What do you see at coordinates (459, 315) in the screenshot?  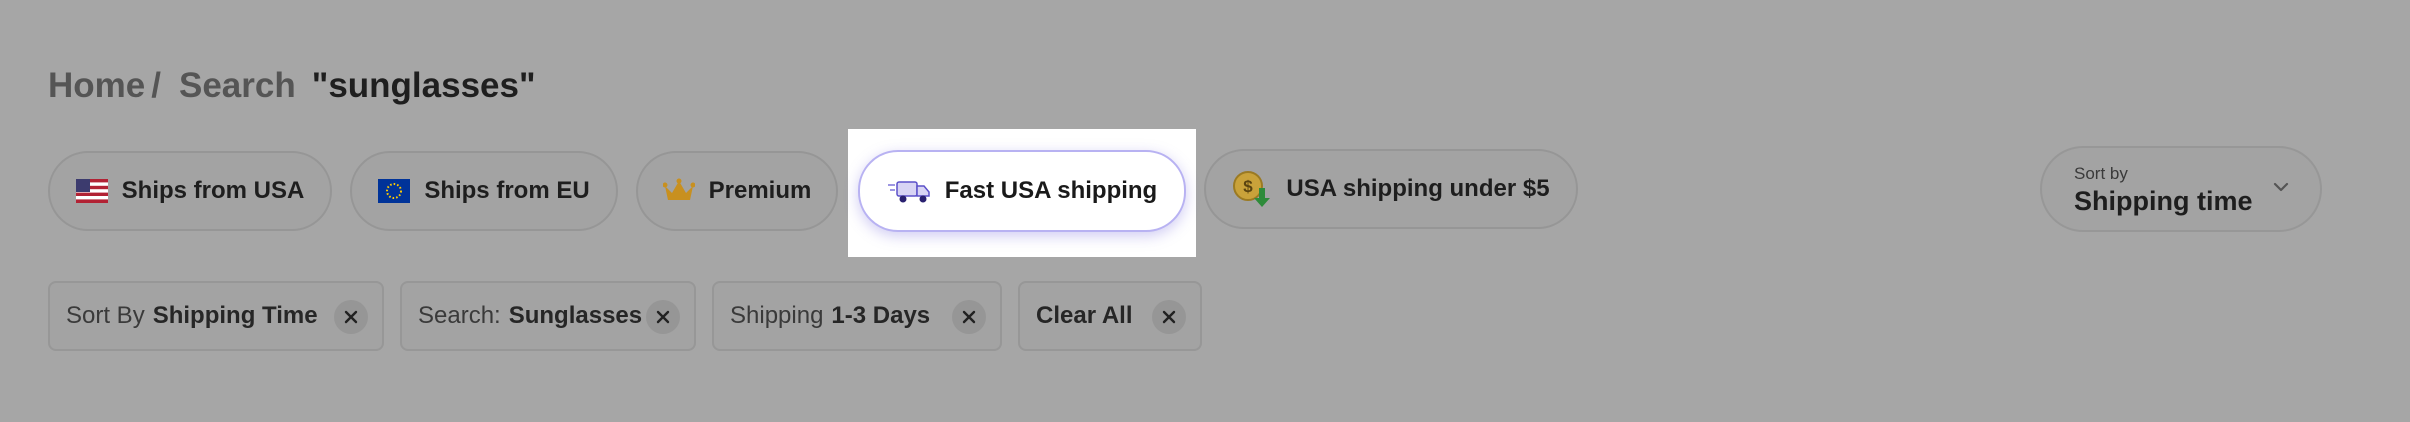 I see `tag-prefix: Search:` at bounding box center [459, 315].